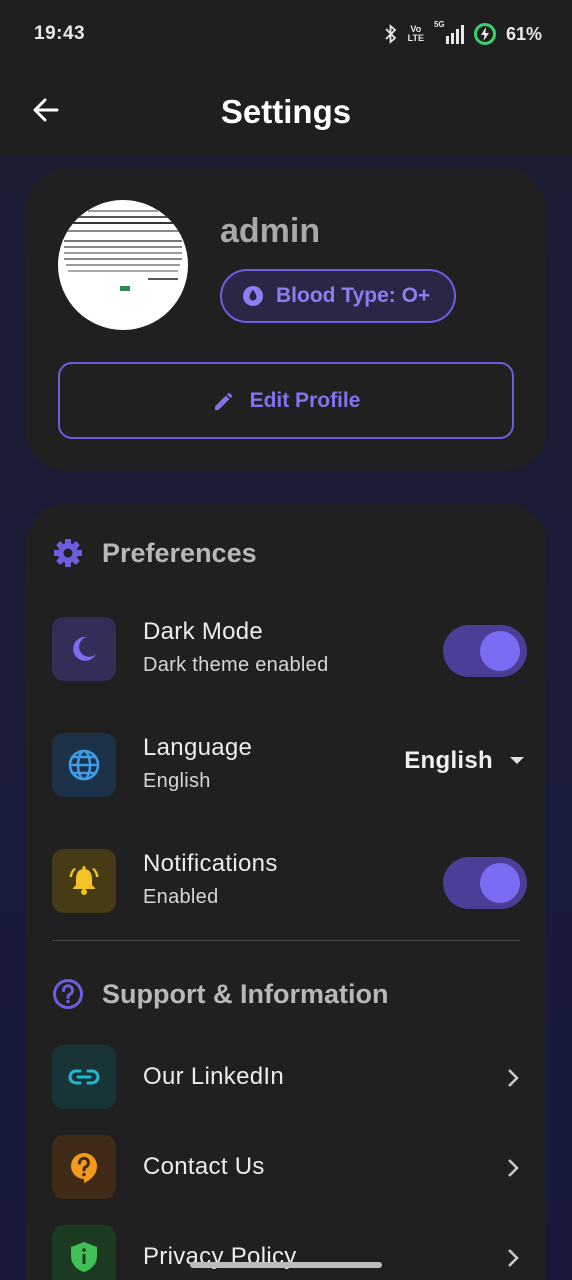  What do you see at coordinates (223, 401) in the screenshot?
I see `pencil-icon` at bounding box center [223, 401].